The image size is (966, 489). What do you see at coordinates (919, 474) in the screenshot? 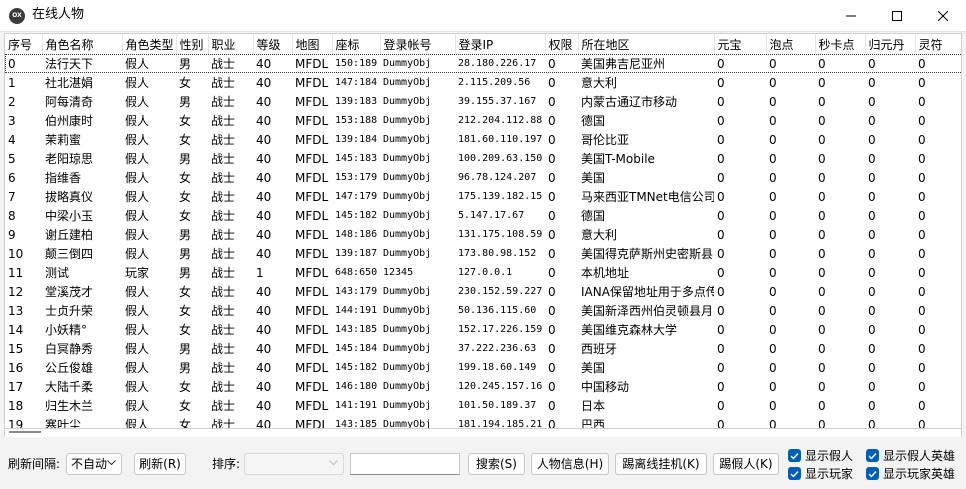
I see `show-player-hero-label: 显示玩家英雄` at bounding box center [919, 474].